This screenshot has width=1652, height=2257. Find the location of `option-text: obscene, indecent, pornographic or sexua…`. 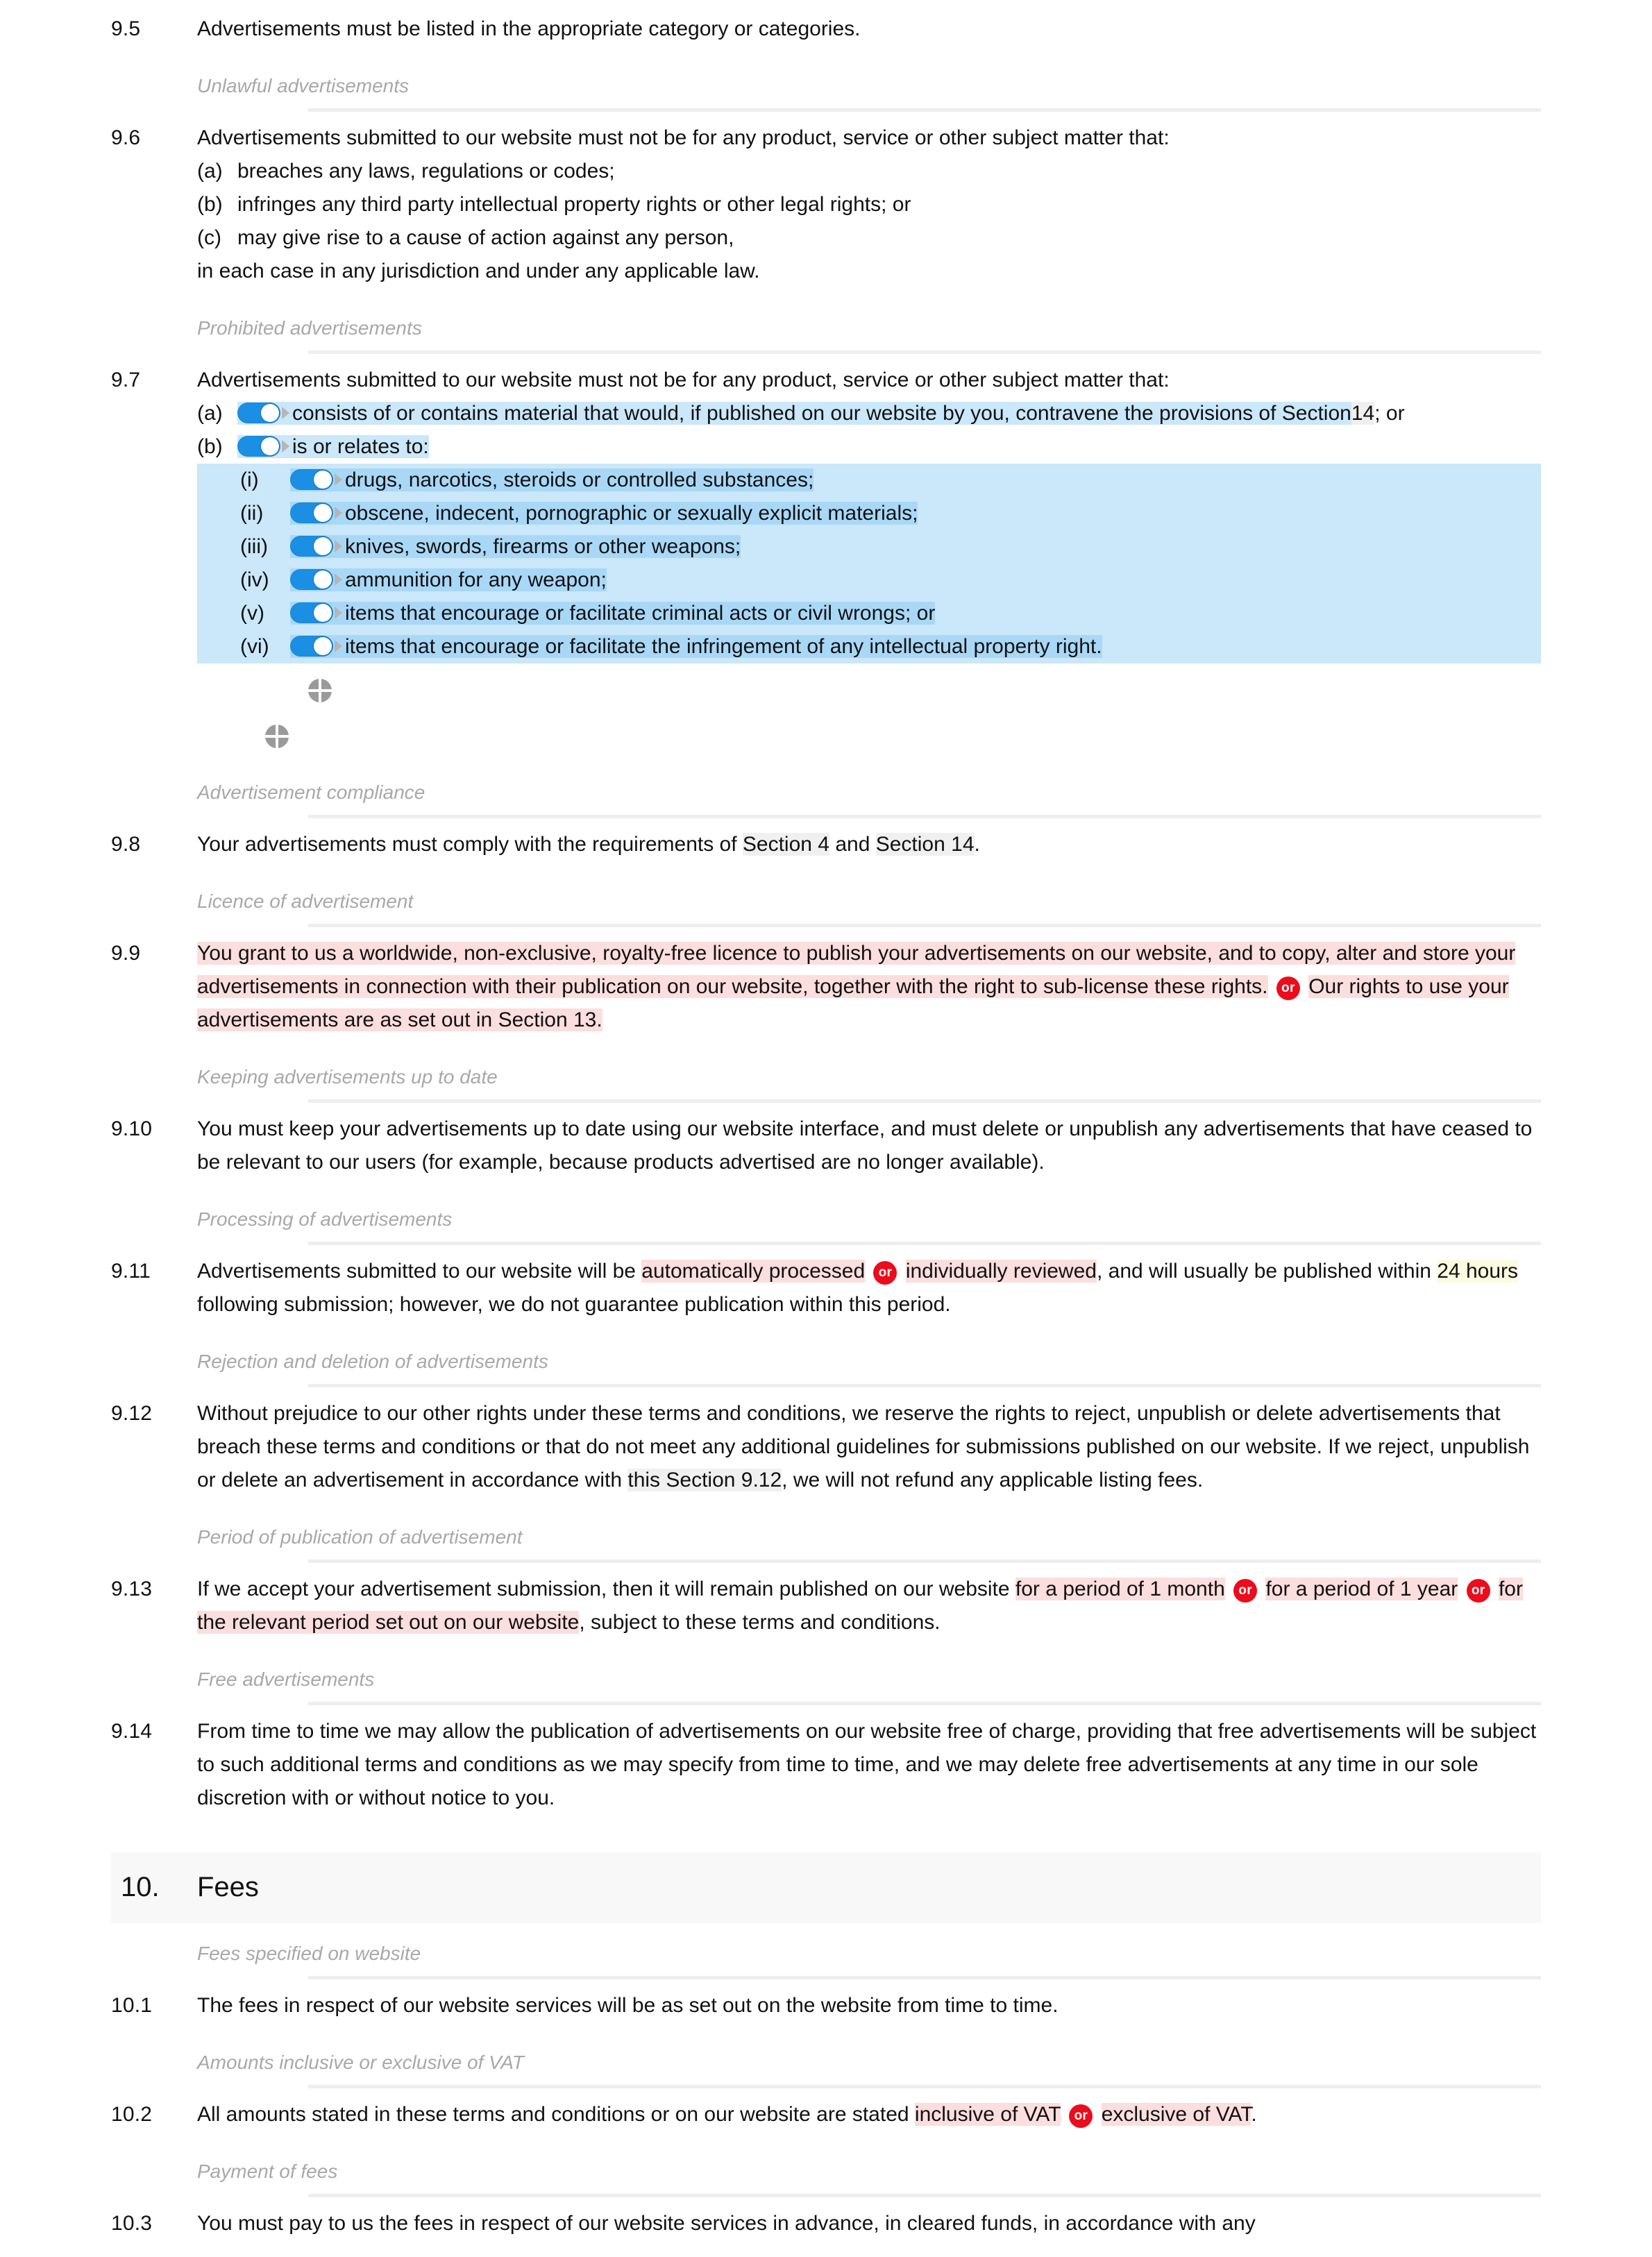

option-text: obscene, indecent, pornographic or sexua… is located at coordinates (631, 513).